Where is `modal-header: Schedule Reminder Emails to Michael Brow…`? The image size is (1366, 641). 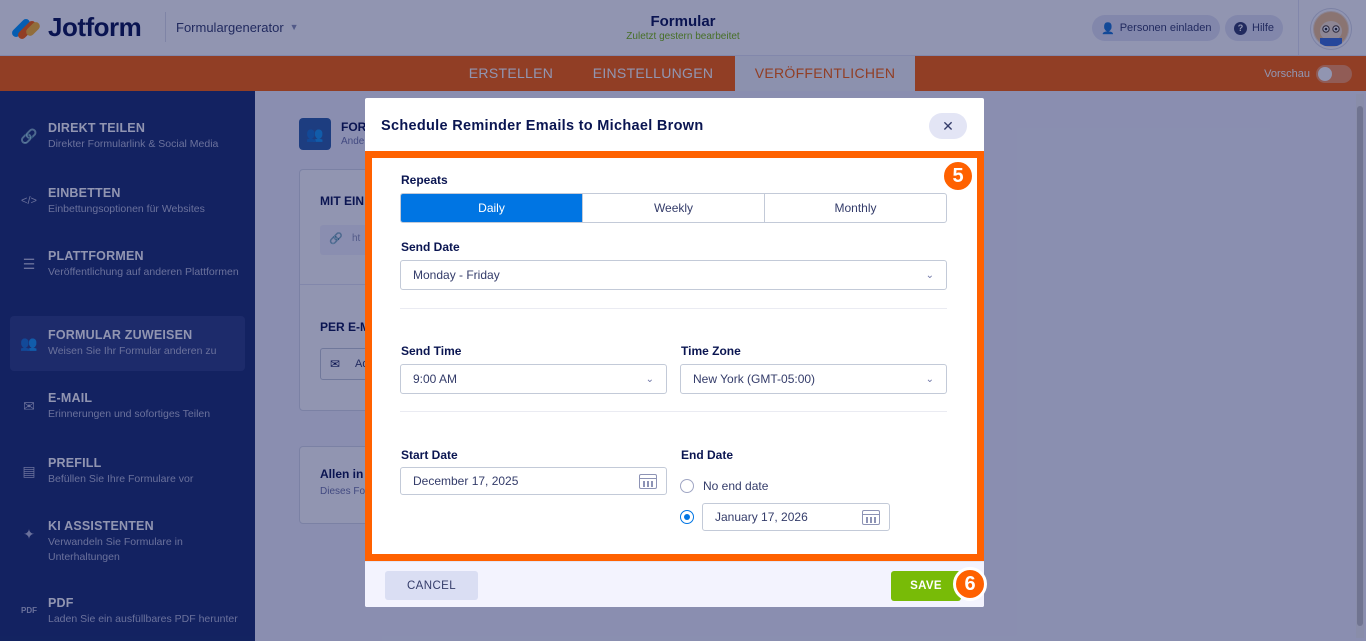 modal-header: Schedule Reminder Emails to Michael Brow… is located at coordinates (674, 126).